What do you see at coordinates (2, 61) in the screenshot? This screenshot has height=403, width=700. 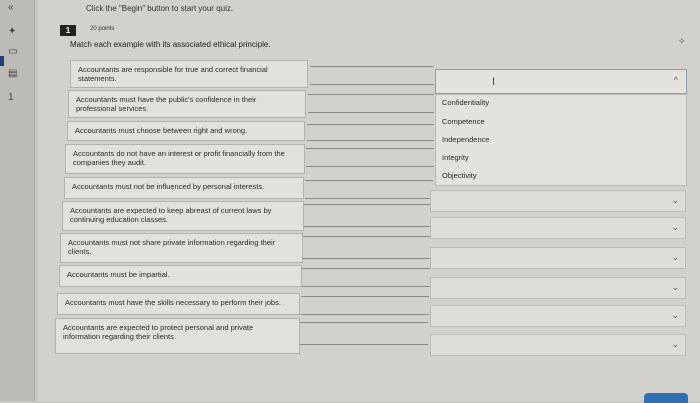 I see `rail-edge-marker` at bounding box center [2, 61].